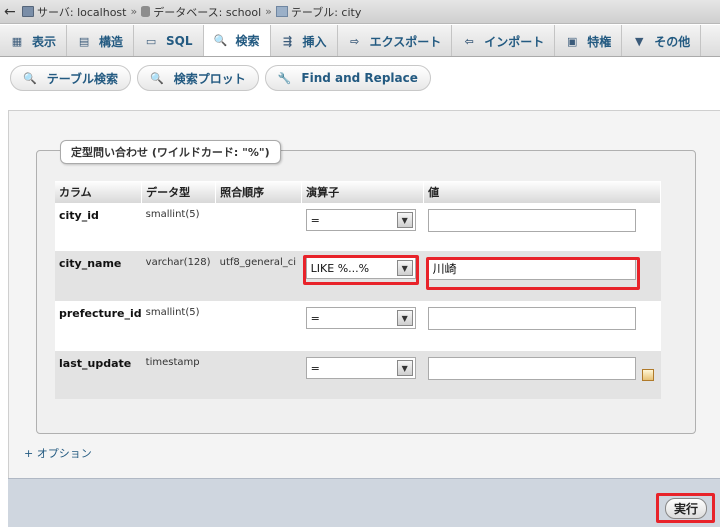  What do you see at coordinates (247, 41) in the screenshot?
I see `tab-label: 検索` at bounding box center [247, 41].